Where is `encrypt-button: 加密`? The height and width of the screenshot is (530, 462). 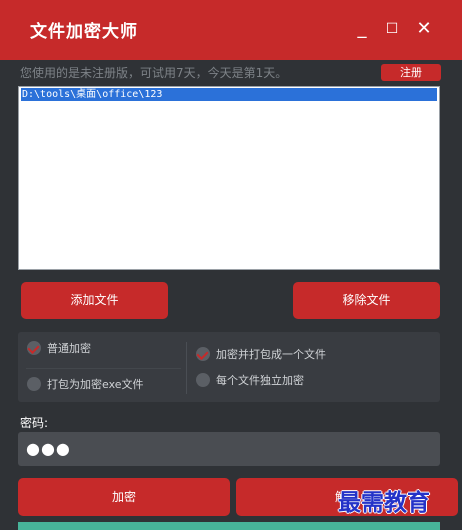 encrypt-button: 加密 is located at coordinates (124, 497).